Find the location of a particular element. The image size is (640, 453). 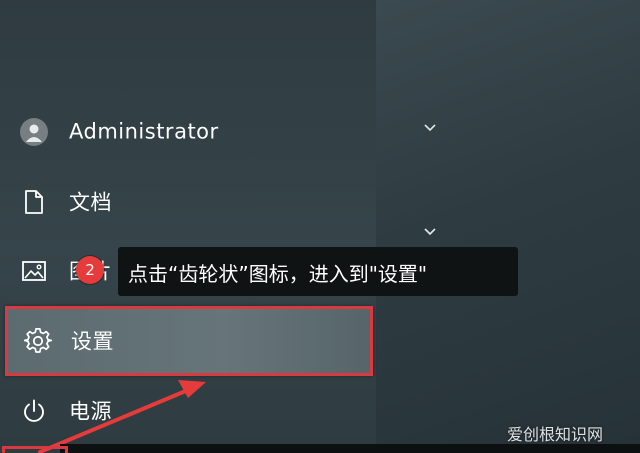

document-icon is located at coordinates (34, 202).